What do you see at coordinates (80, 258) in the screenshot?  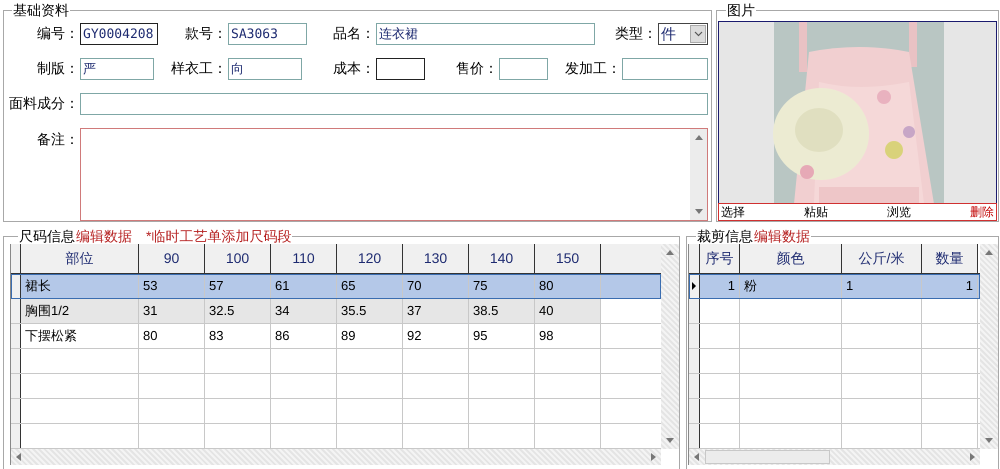 I see `column-header: 部位` at bounding box center [80, 258].